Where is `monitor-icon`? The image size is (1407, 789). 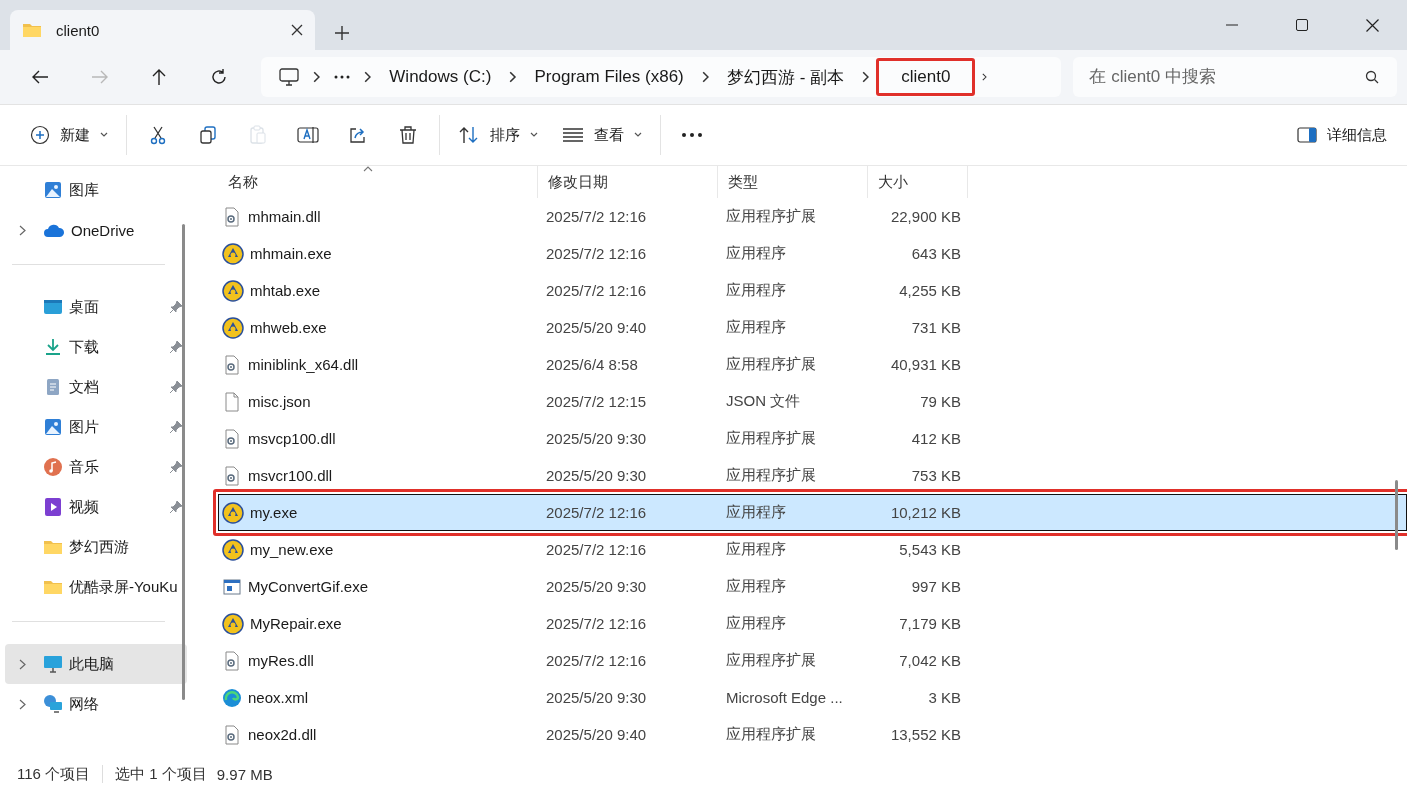 monitor-icon is located at coordinates (288, 77).